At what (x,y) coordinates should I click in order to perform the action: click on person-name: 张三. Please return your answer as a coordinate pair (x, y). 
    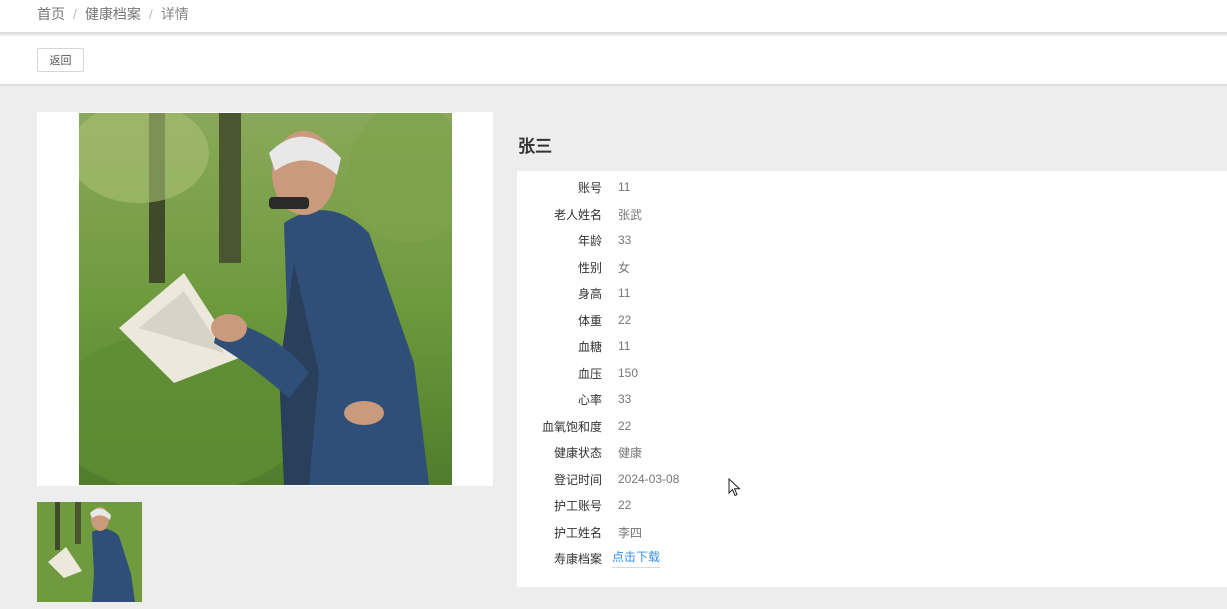
    Looking at the image, I should click on (535, 146).